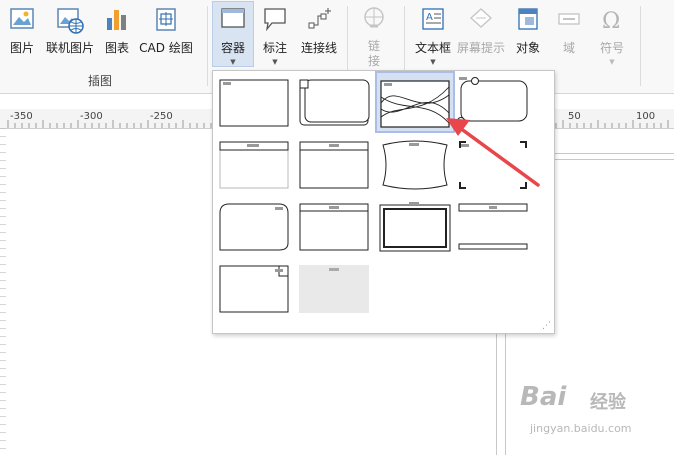 Image resolution: width=674 pixels, height=455 pixels. Describe the element at coordinates (608, 402) in the screenshot. I see `watermark-sub: 经验` at that location.